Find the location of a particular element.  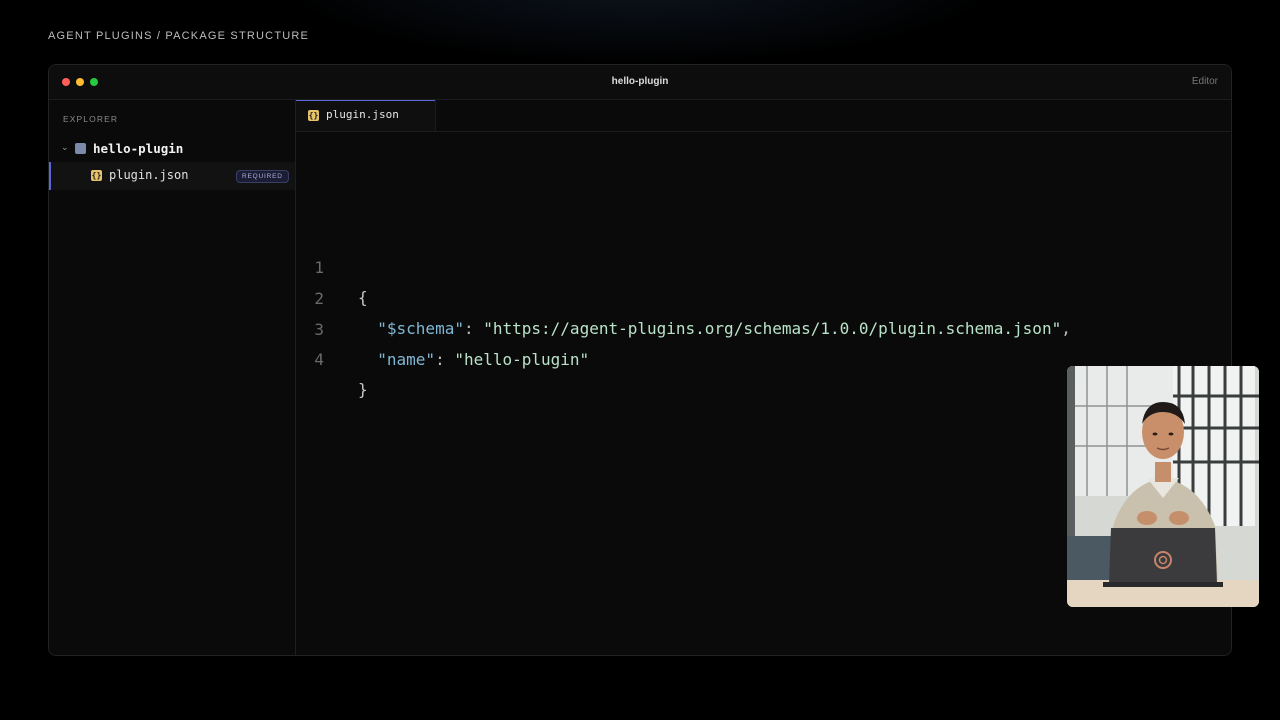

code-line: 3 "name": "hello-plugin" is located at coordinates (746, 327).